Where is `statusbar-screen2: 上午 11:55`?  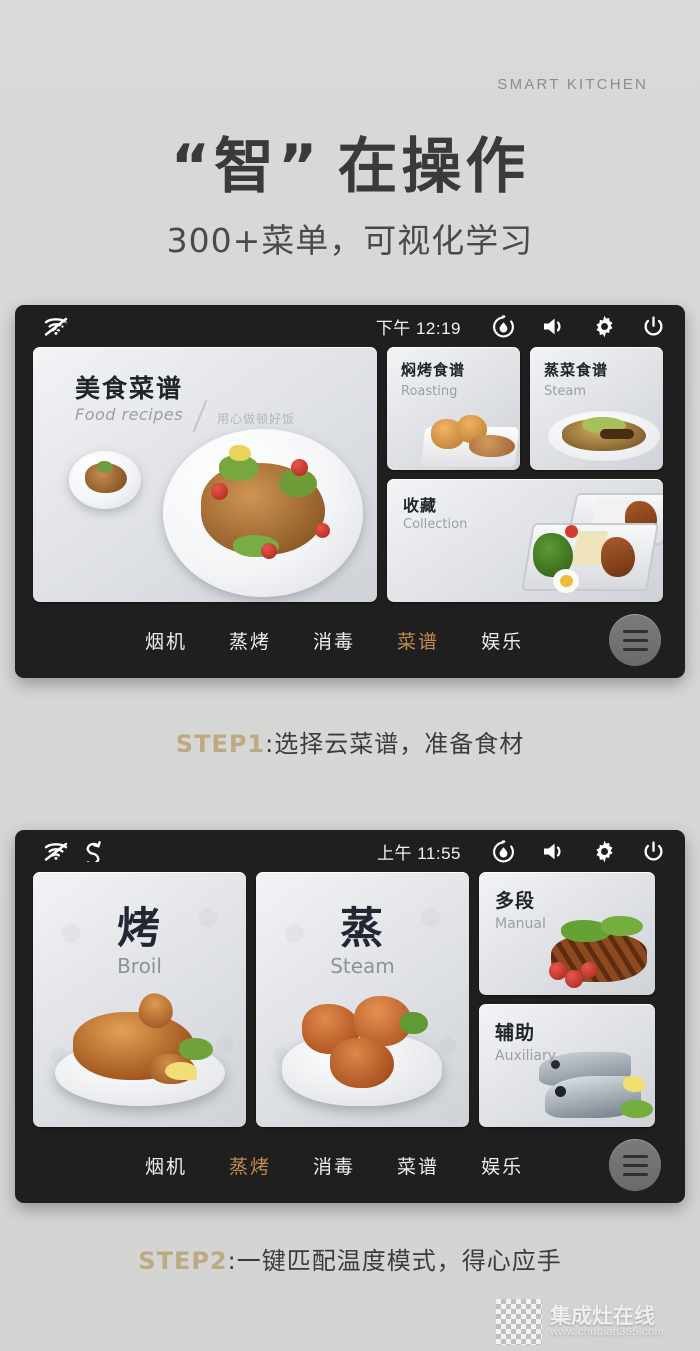
statusbar-screen2: 上午 11:55 is located at coordinates (350, 851).